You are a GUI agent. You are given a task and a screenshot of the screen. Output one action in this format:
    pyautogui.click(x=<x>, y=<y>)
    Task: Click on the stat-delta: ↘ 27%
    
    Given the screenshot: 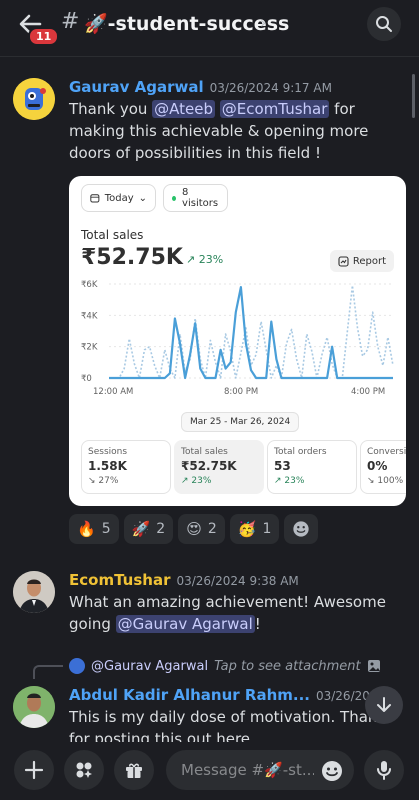 What is the action you would take?
    pyautogui.click(x=103, y=481)
    